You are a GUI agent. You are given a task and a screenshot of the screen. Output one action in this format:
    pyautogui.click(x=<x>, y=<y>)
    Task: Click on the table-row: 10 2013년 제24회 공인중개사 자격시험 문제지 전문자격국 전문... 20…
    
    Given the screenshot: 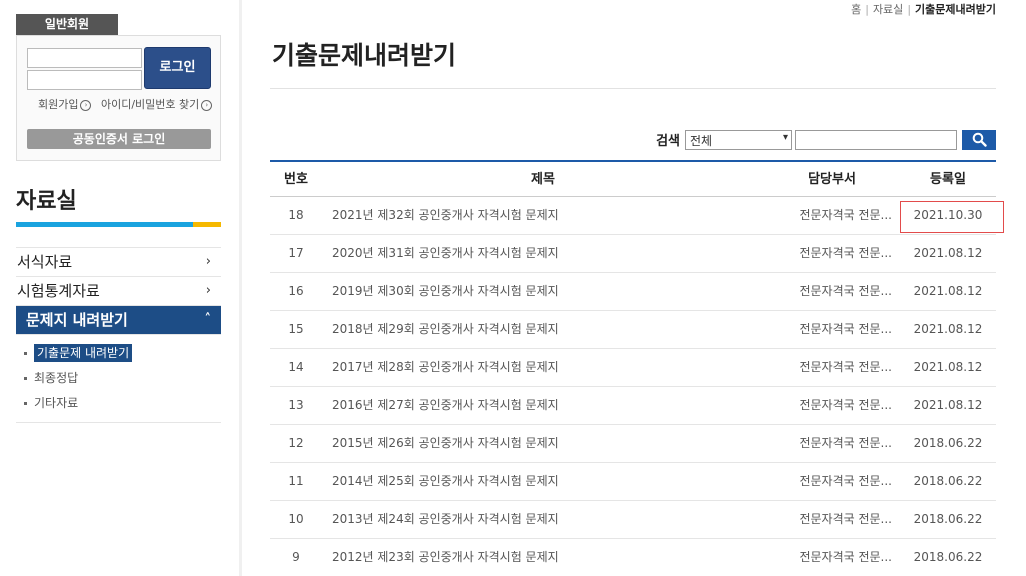 What is the action you would take?
    pyautogui.click(x=633, y=520)
    